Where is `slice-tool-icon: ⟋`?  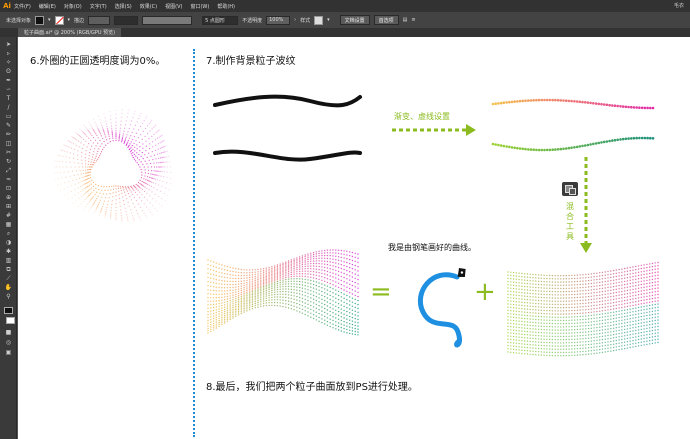
slice-tool-icon: ⟋ is located at coordinates (8, 278).